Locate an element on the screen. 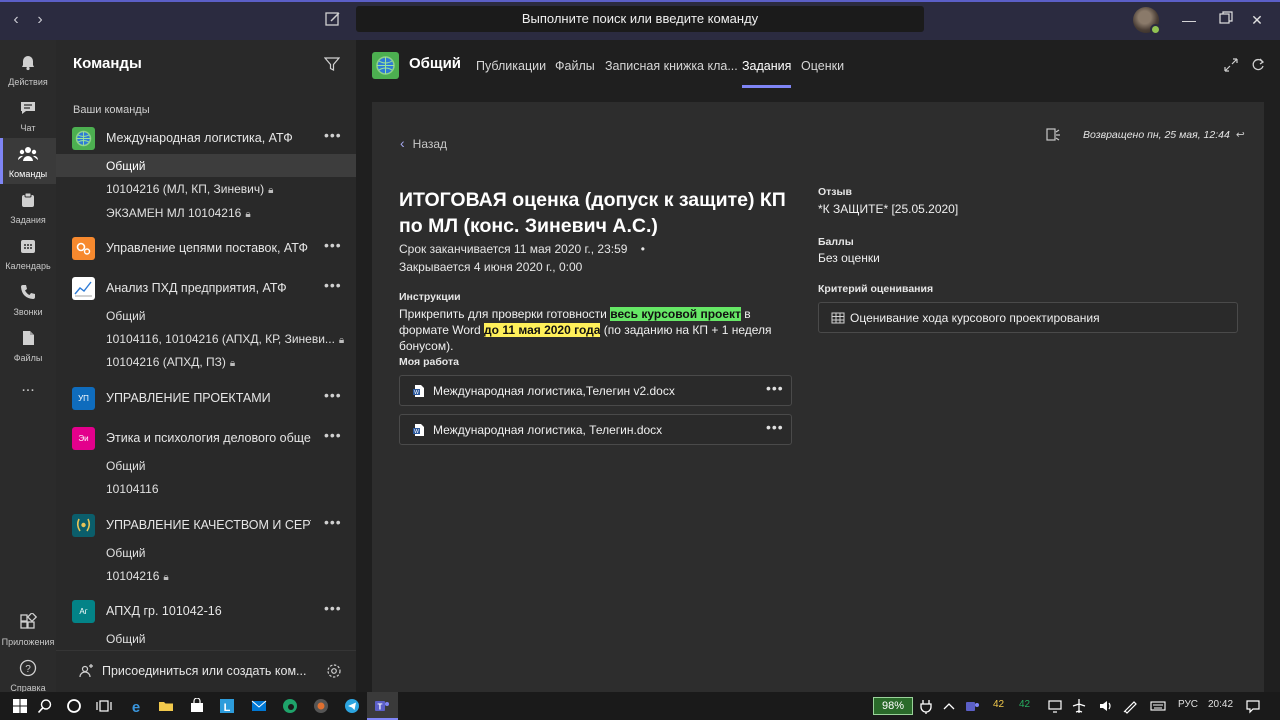  rail-label: Календарь is located at coordinates (28, 266).